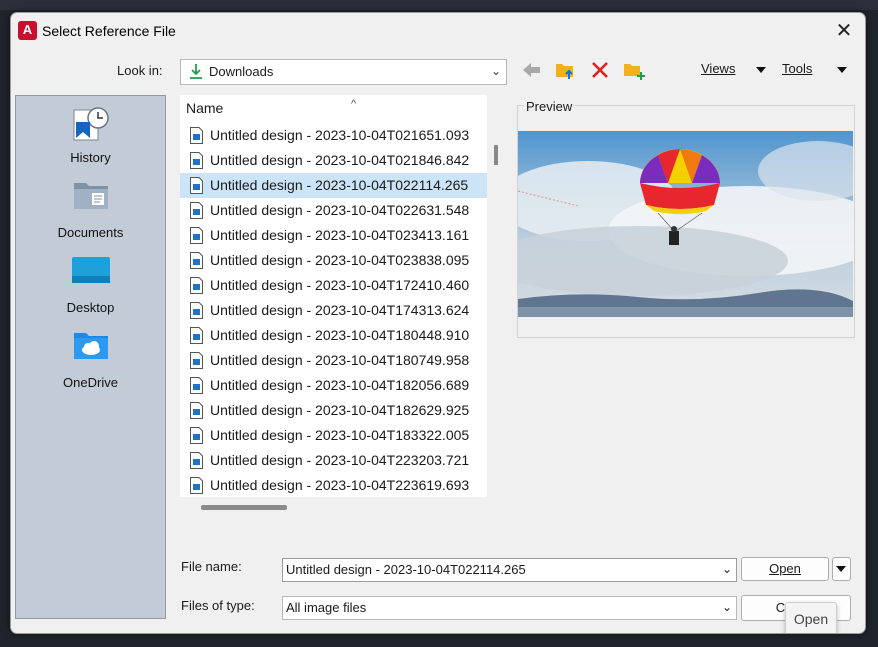 The height and width of the screenshot is (647, 878). I want to click on file-name: Untitled design - 2023-10-04T021846.842, so click(340, 160).